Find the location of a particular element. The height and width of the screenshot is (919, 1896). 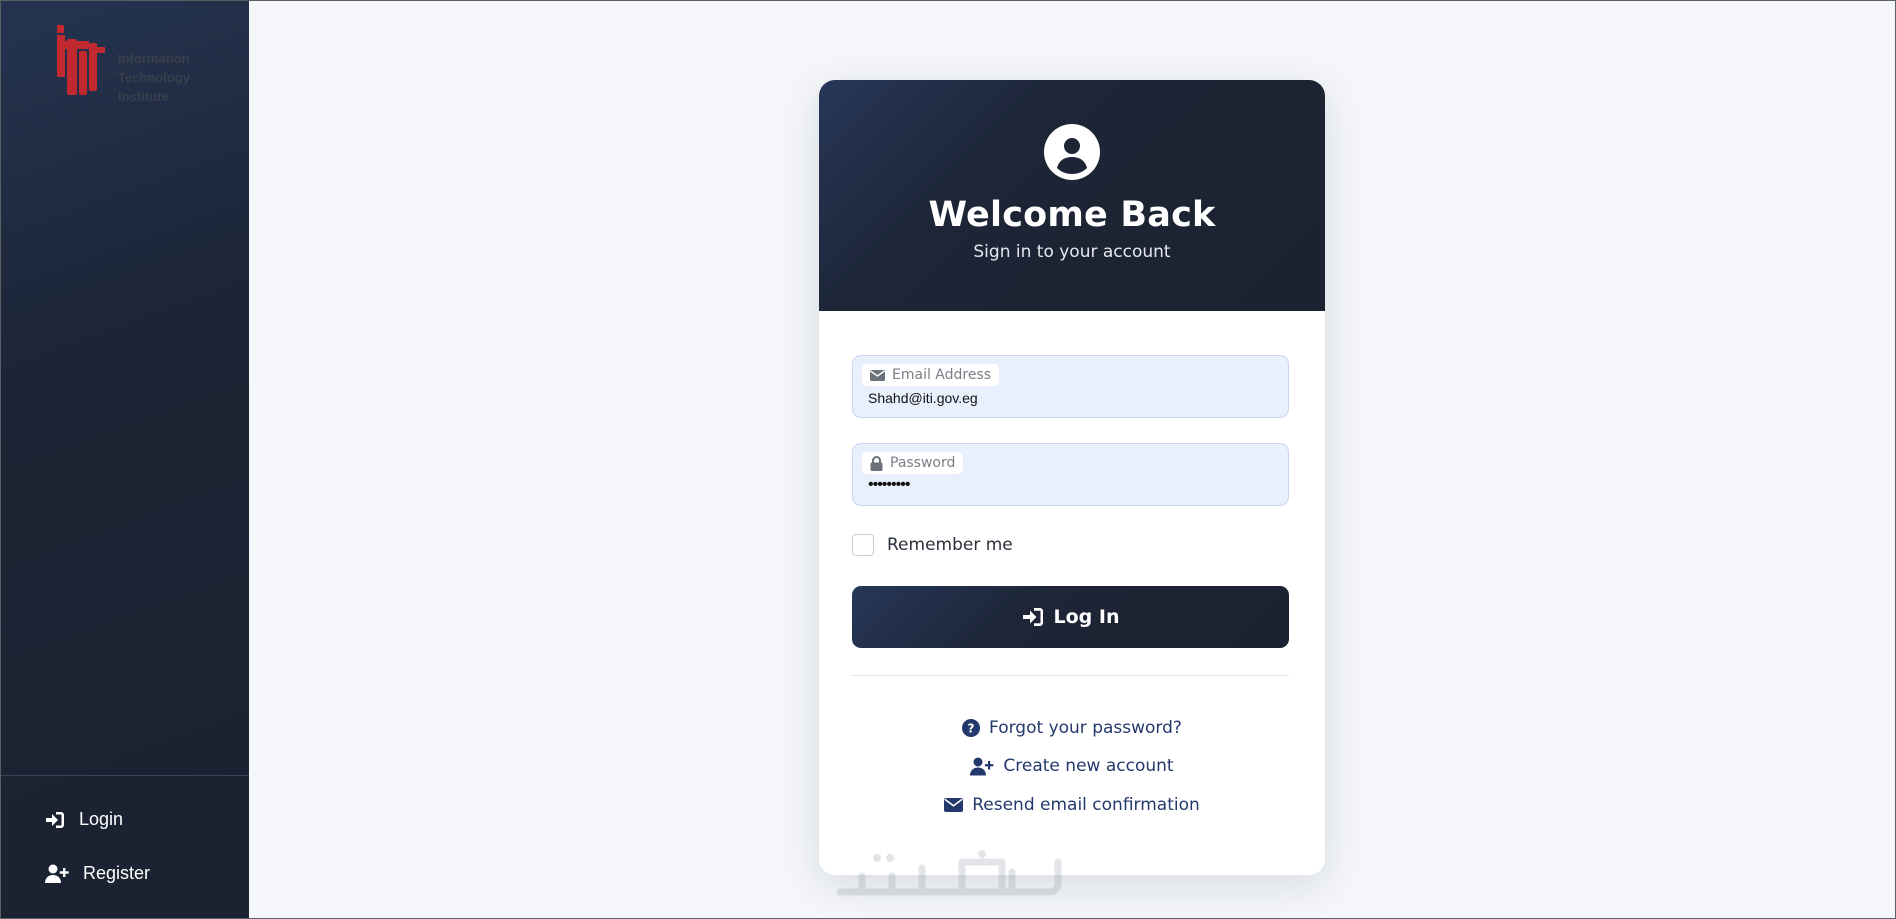

remember-me-label: Remember me is located at coordinates (950, 545).